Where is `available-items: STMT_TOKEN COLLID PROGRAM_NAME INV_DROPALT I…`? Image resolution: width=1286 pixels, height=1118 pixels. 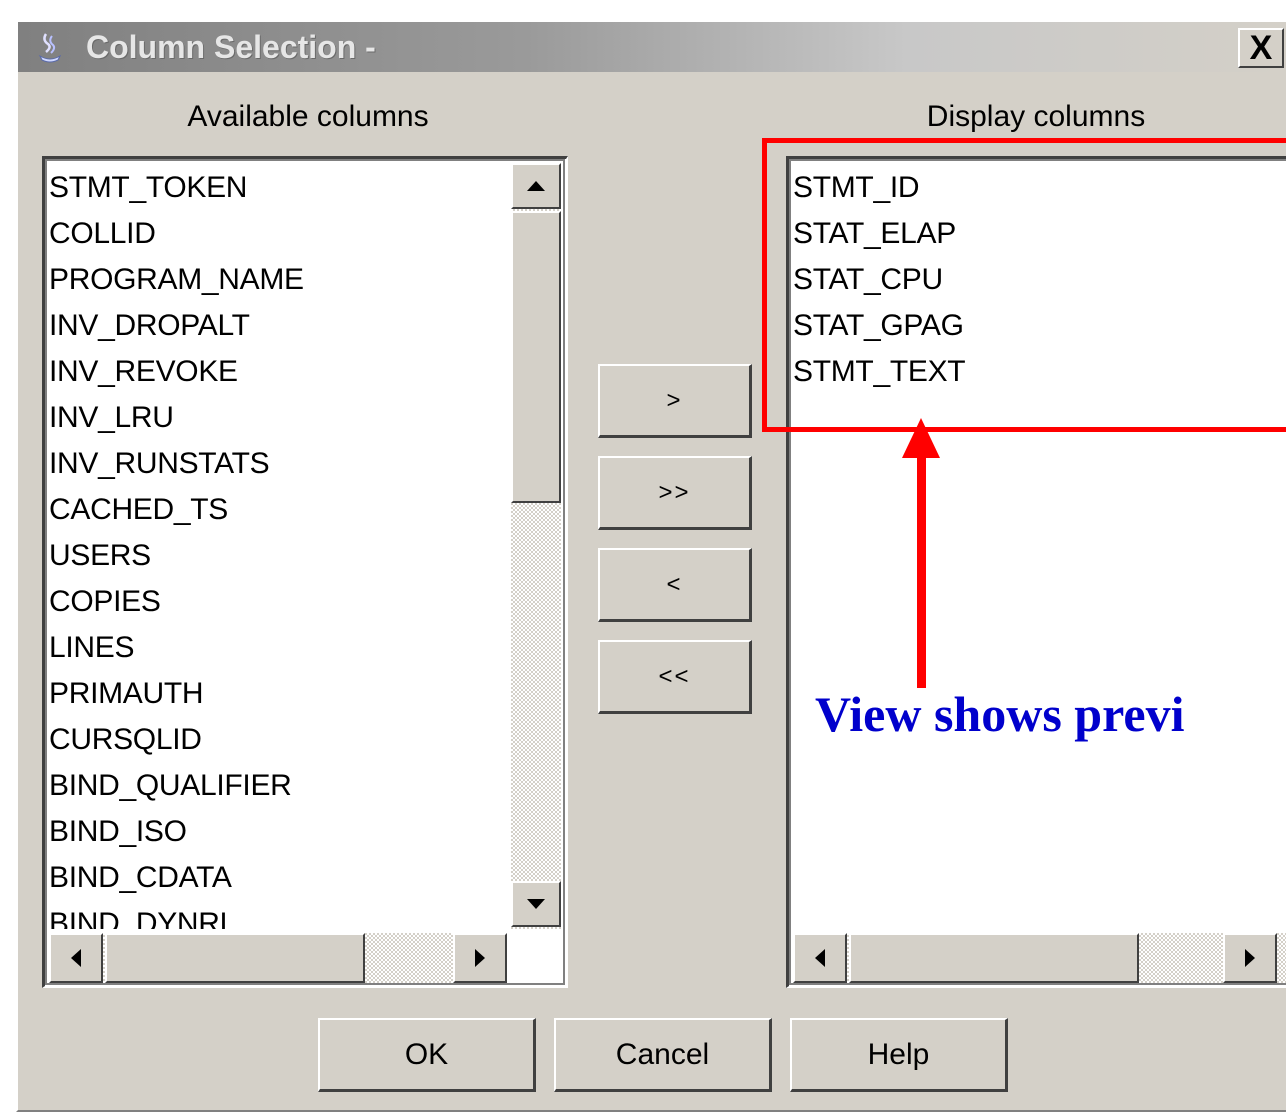 available-items: STMT_TOKEN COLLID PROGRAM_NAME INV_DROPALT I… is located at coordinates (176, 547).